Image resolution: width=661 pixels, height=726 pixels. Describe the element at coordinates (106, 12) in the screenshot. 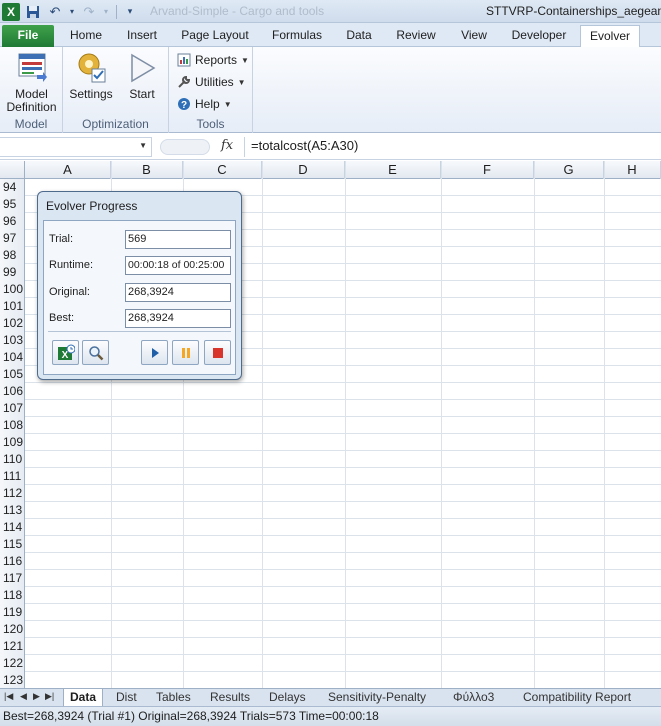

I see `redo-dropdown-icon: ▾` at that location.